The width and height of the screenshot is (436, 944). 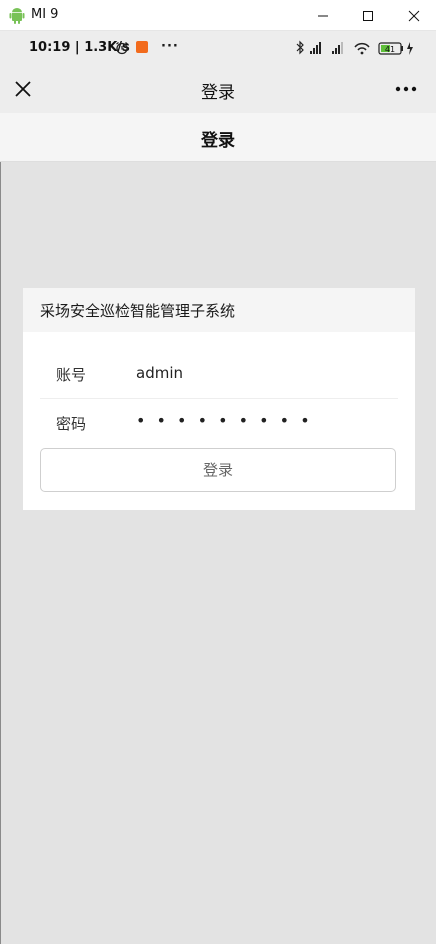 What do you see at coordinates (337, 48) in the screenshot?
I see `signal-2-icon` at bounding box center [337, 48].